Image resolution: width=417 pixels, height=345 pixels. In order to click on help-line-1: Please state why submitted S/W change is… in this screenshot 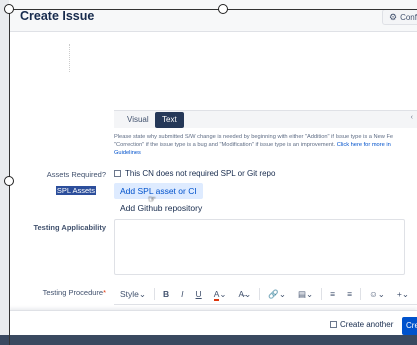, I will do `click(254, 137)`.